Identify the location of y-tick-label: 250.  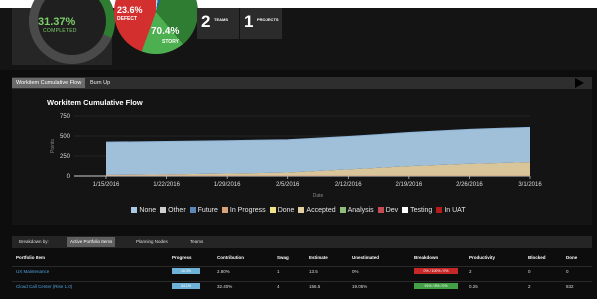
(65, 157).